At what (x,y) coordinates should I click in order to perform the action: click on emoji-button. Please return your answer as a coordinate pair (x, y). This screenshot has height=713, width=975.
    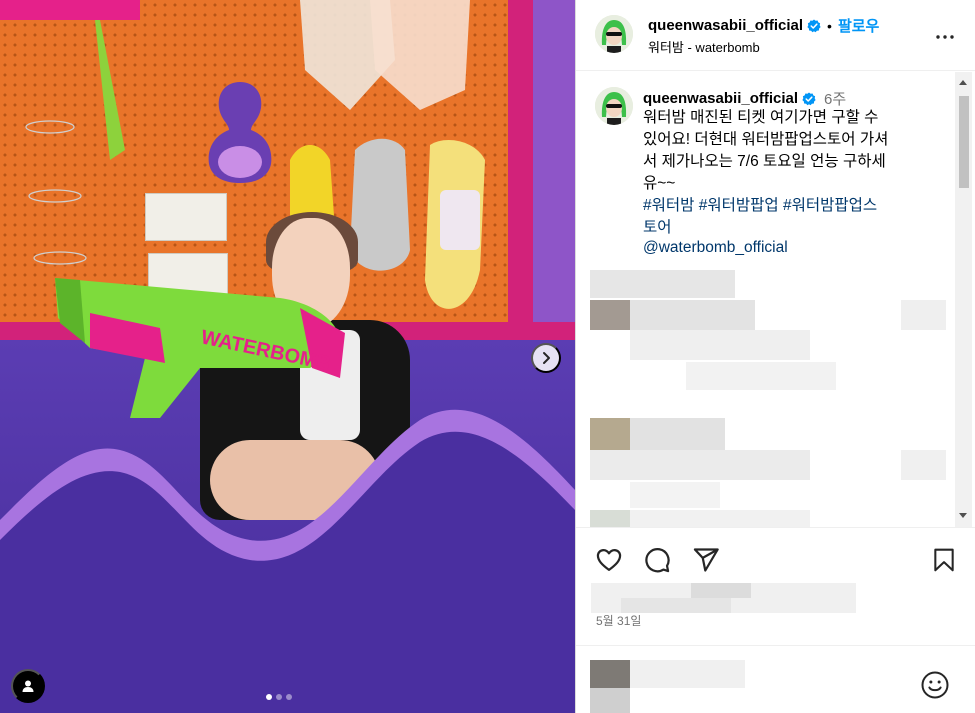
    Looking at the image, I should click on (935, 687).